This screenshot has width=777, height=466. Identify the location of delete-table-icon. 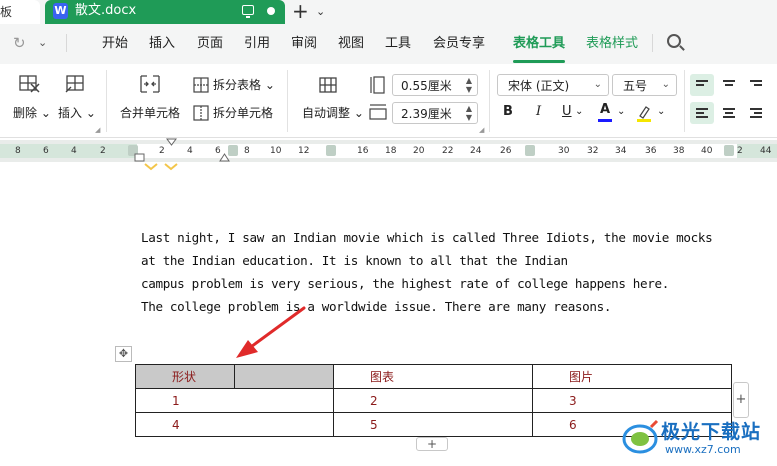
(30, 84).